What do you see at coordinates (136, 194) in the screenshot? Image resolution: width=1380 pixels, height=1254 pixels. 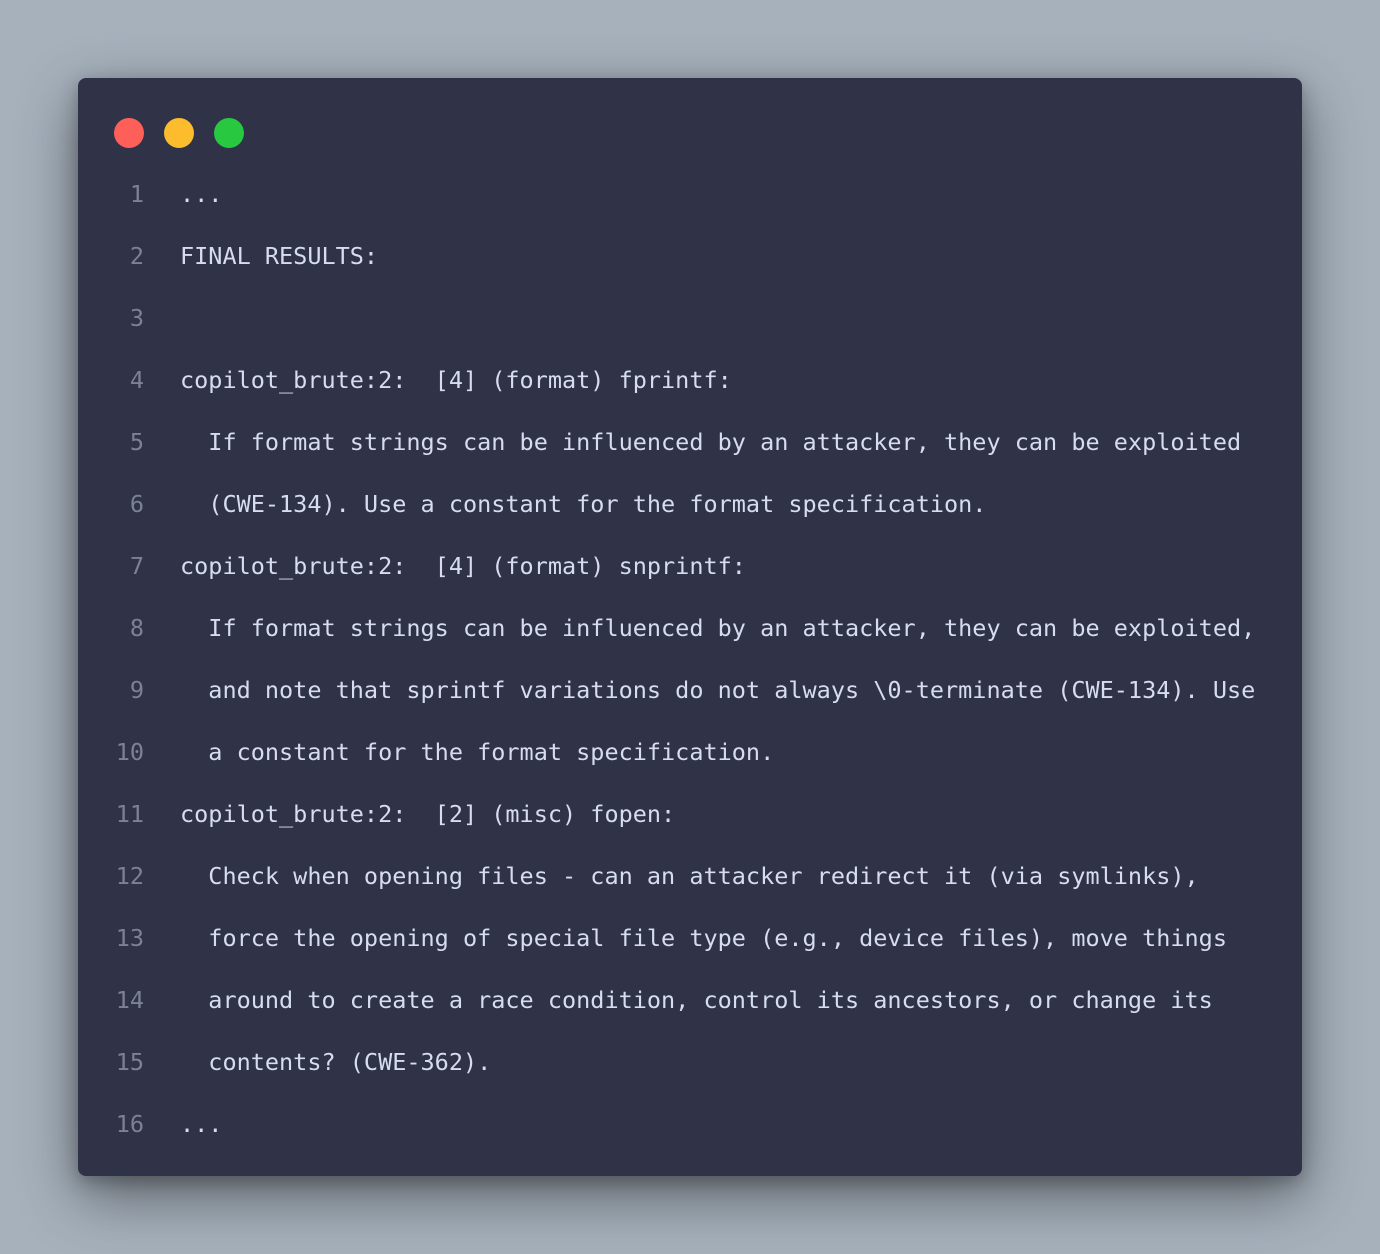 I see `line-number: 1` at bounding box center [136, 194].